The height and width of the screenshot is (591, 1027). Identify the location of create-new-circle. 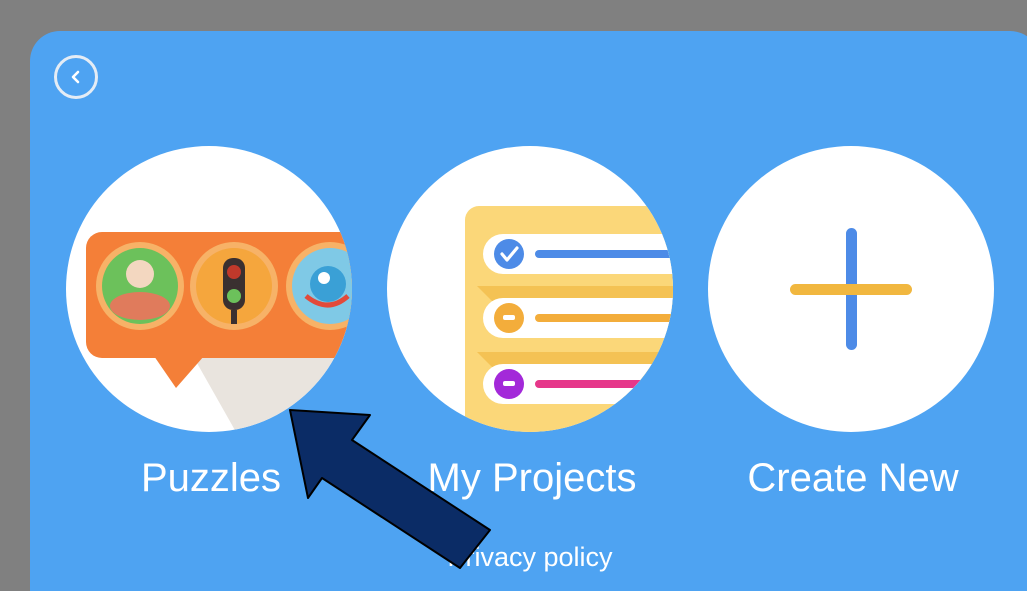
(851, 289).